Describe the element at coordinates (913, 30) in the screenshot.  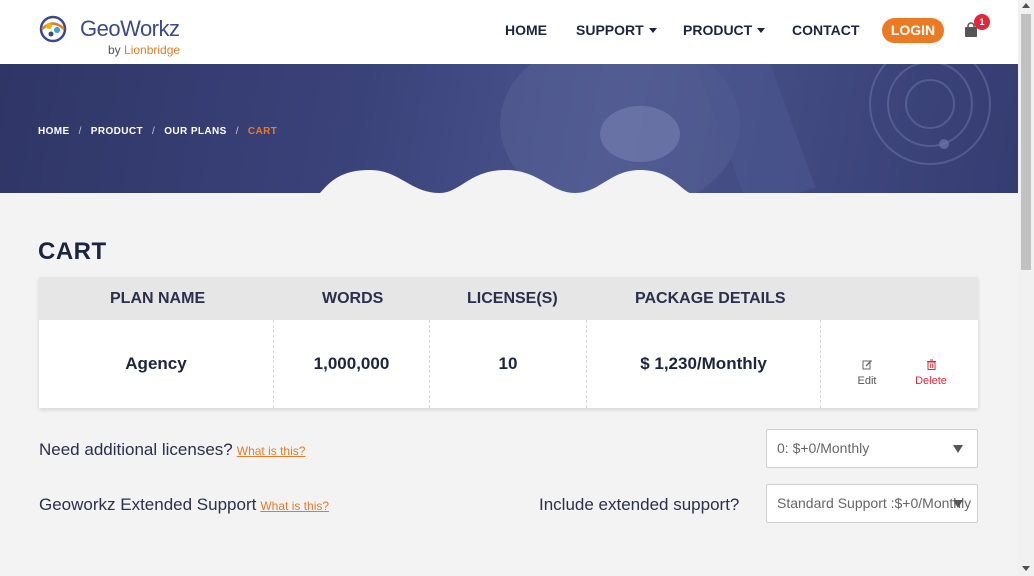
I see `login-button: LOGIN` at that location.